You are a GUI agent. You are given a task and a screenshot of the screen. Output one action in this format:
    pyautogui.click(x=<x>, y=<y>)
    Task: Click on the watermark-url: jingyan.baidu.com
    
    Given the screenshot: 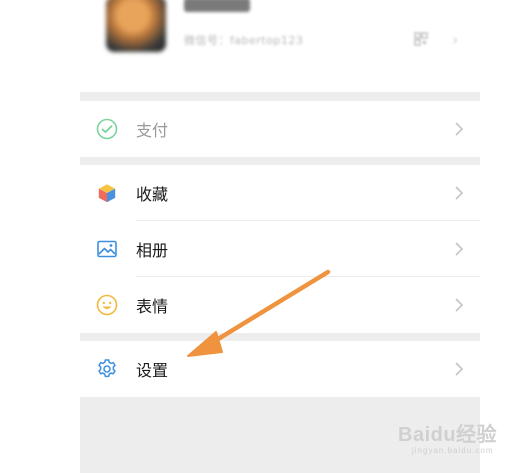 What is the action you would take?
    pyautogui.click(x=453, y=450)
    